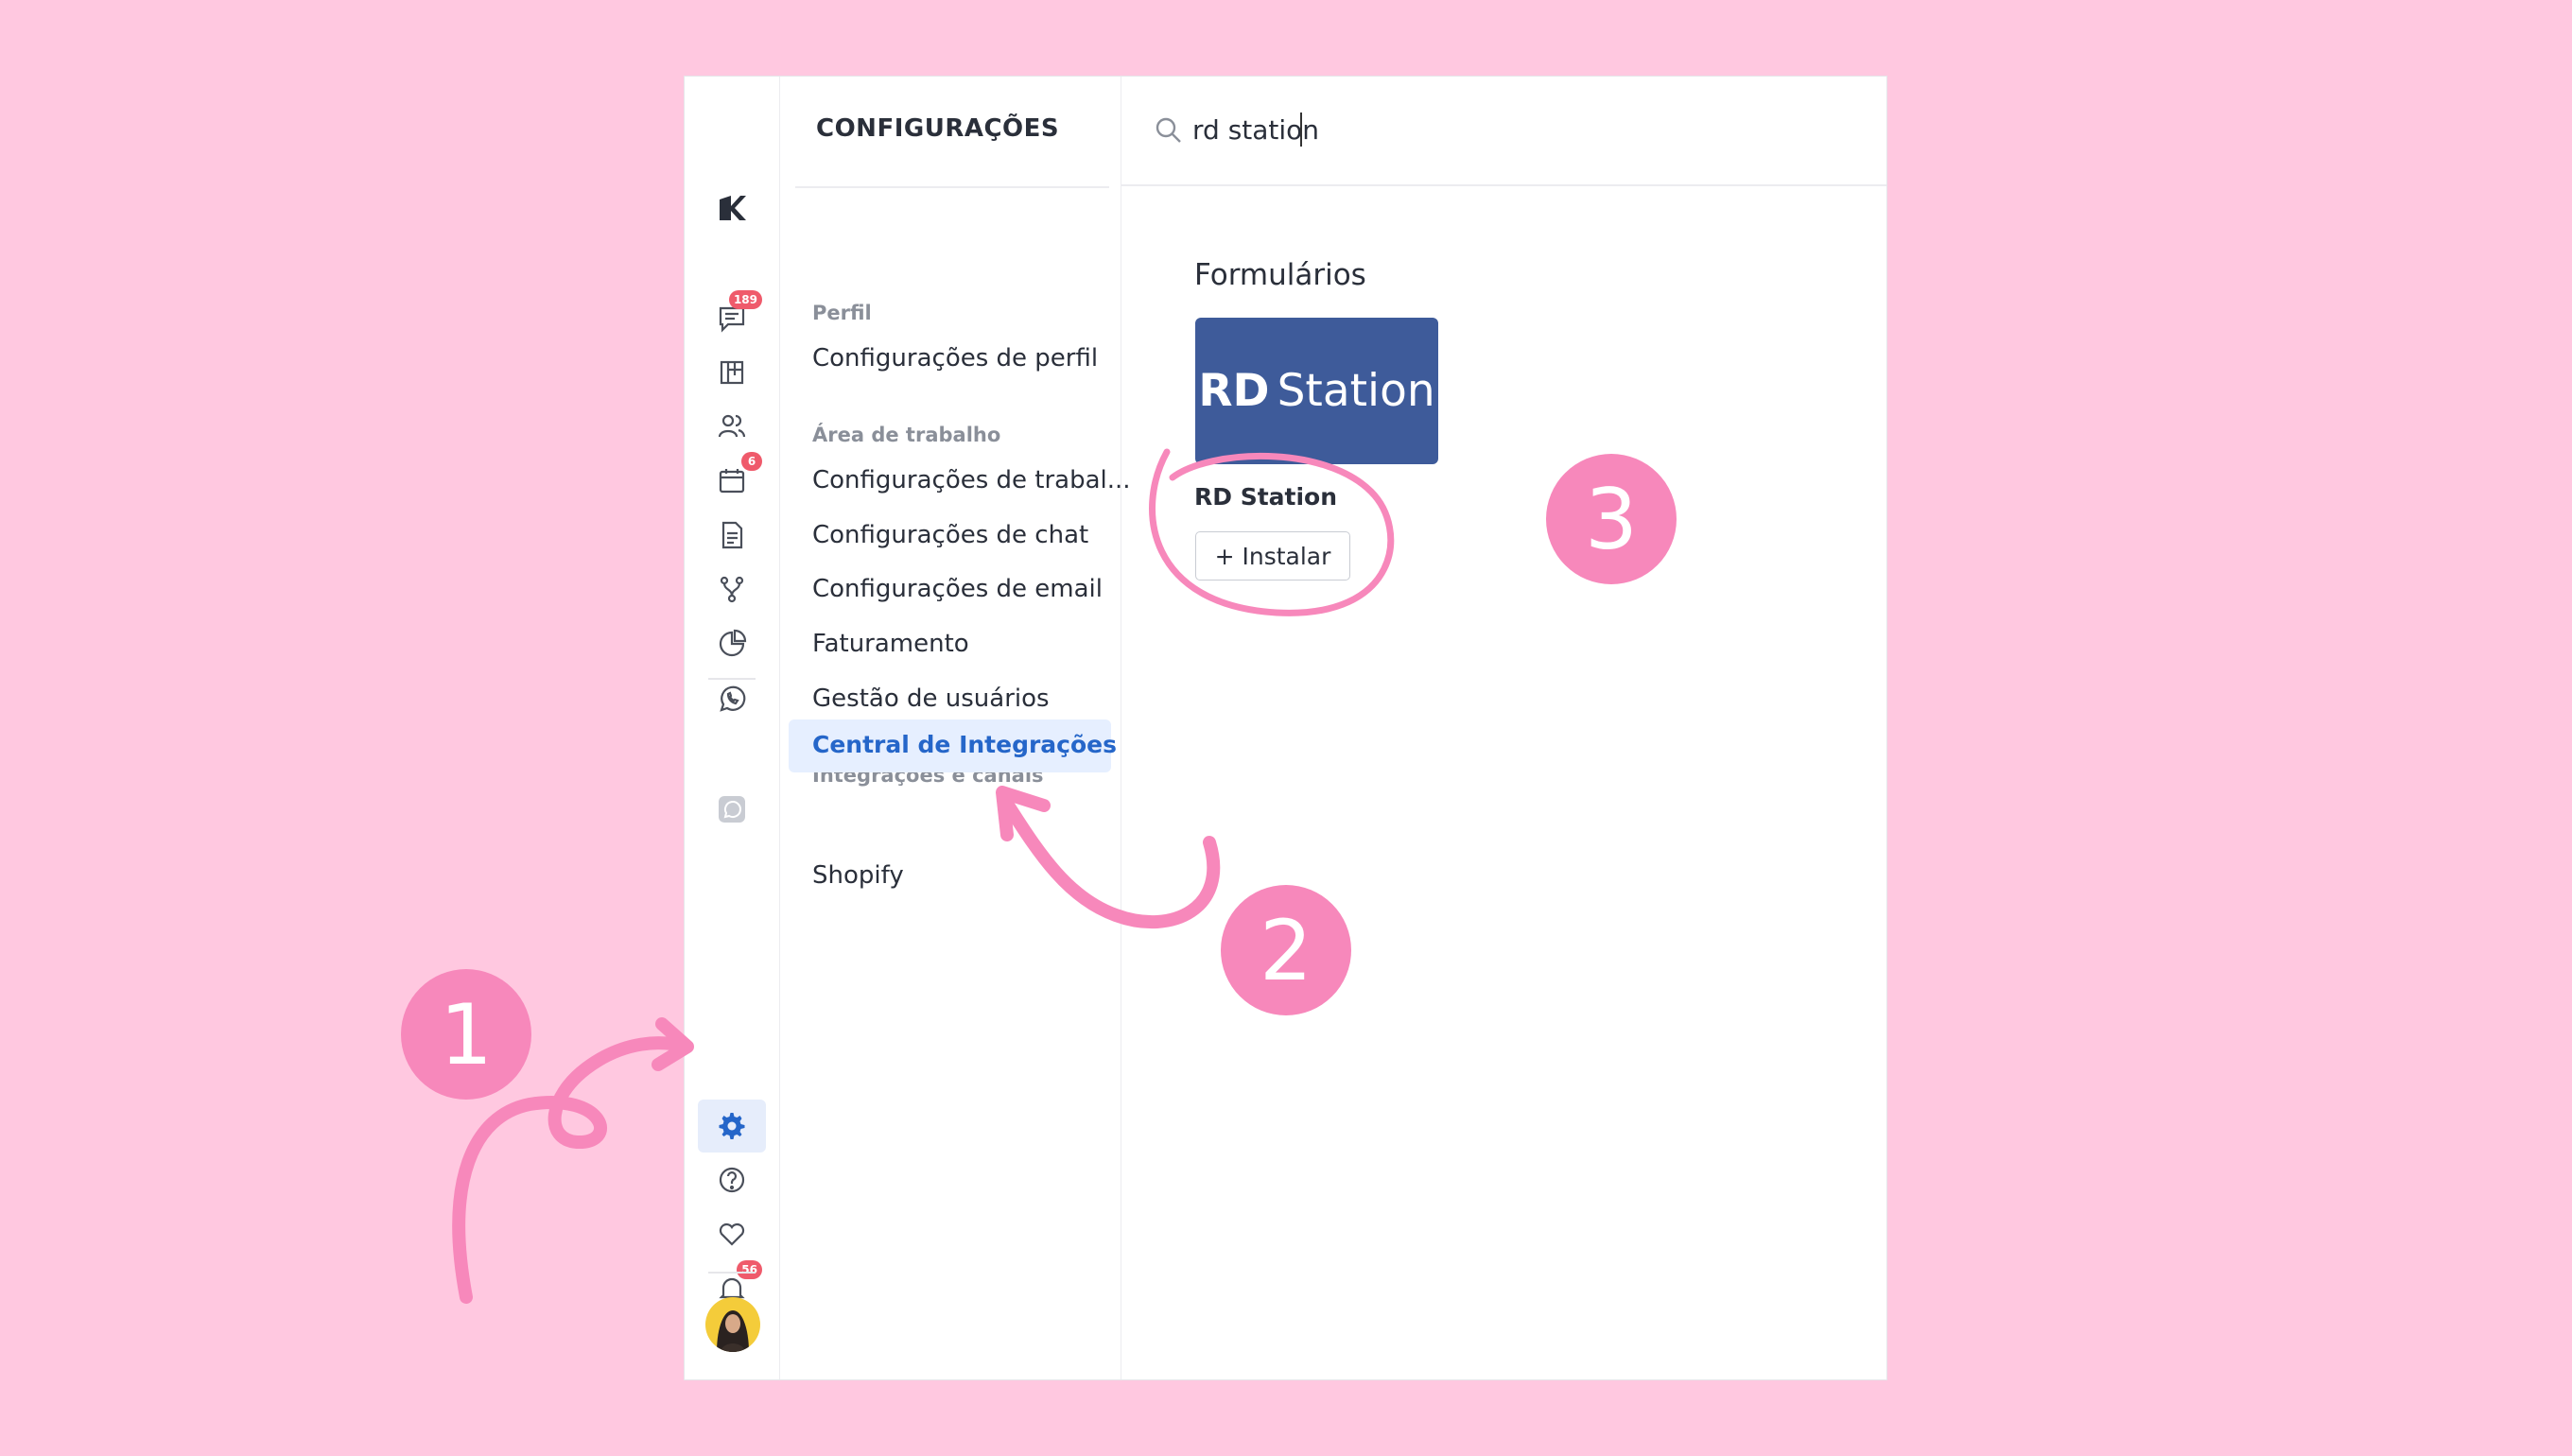  I want to click on calendar-badge: 6, so click(751, 461).